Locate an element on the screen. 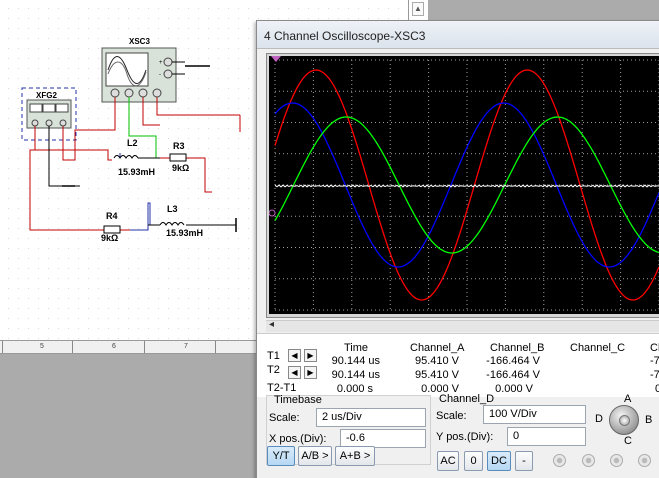 The image size is (659, 478). scope-input-b is located at coordinates (129, 93).